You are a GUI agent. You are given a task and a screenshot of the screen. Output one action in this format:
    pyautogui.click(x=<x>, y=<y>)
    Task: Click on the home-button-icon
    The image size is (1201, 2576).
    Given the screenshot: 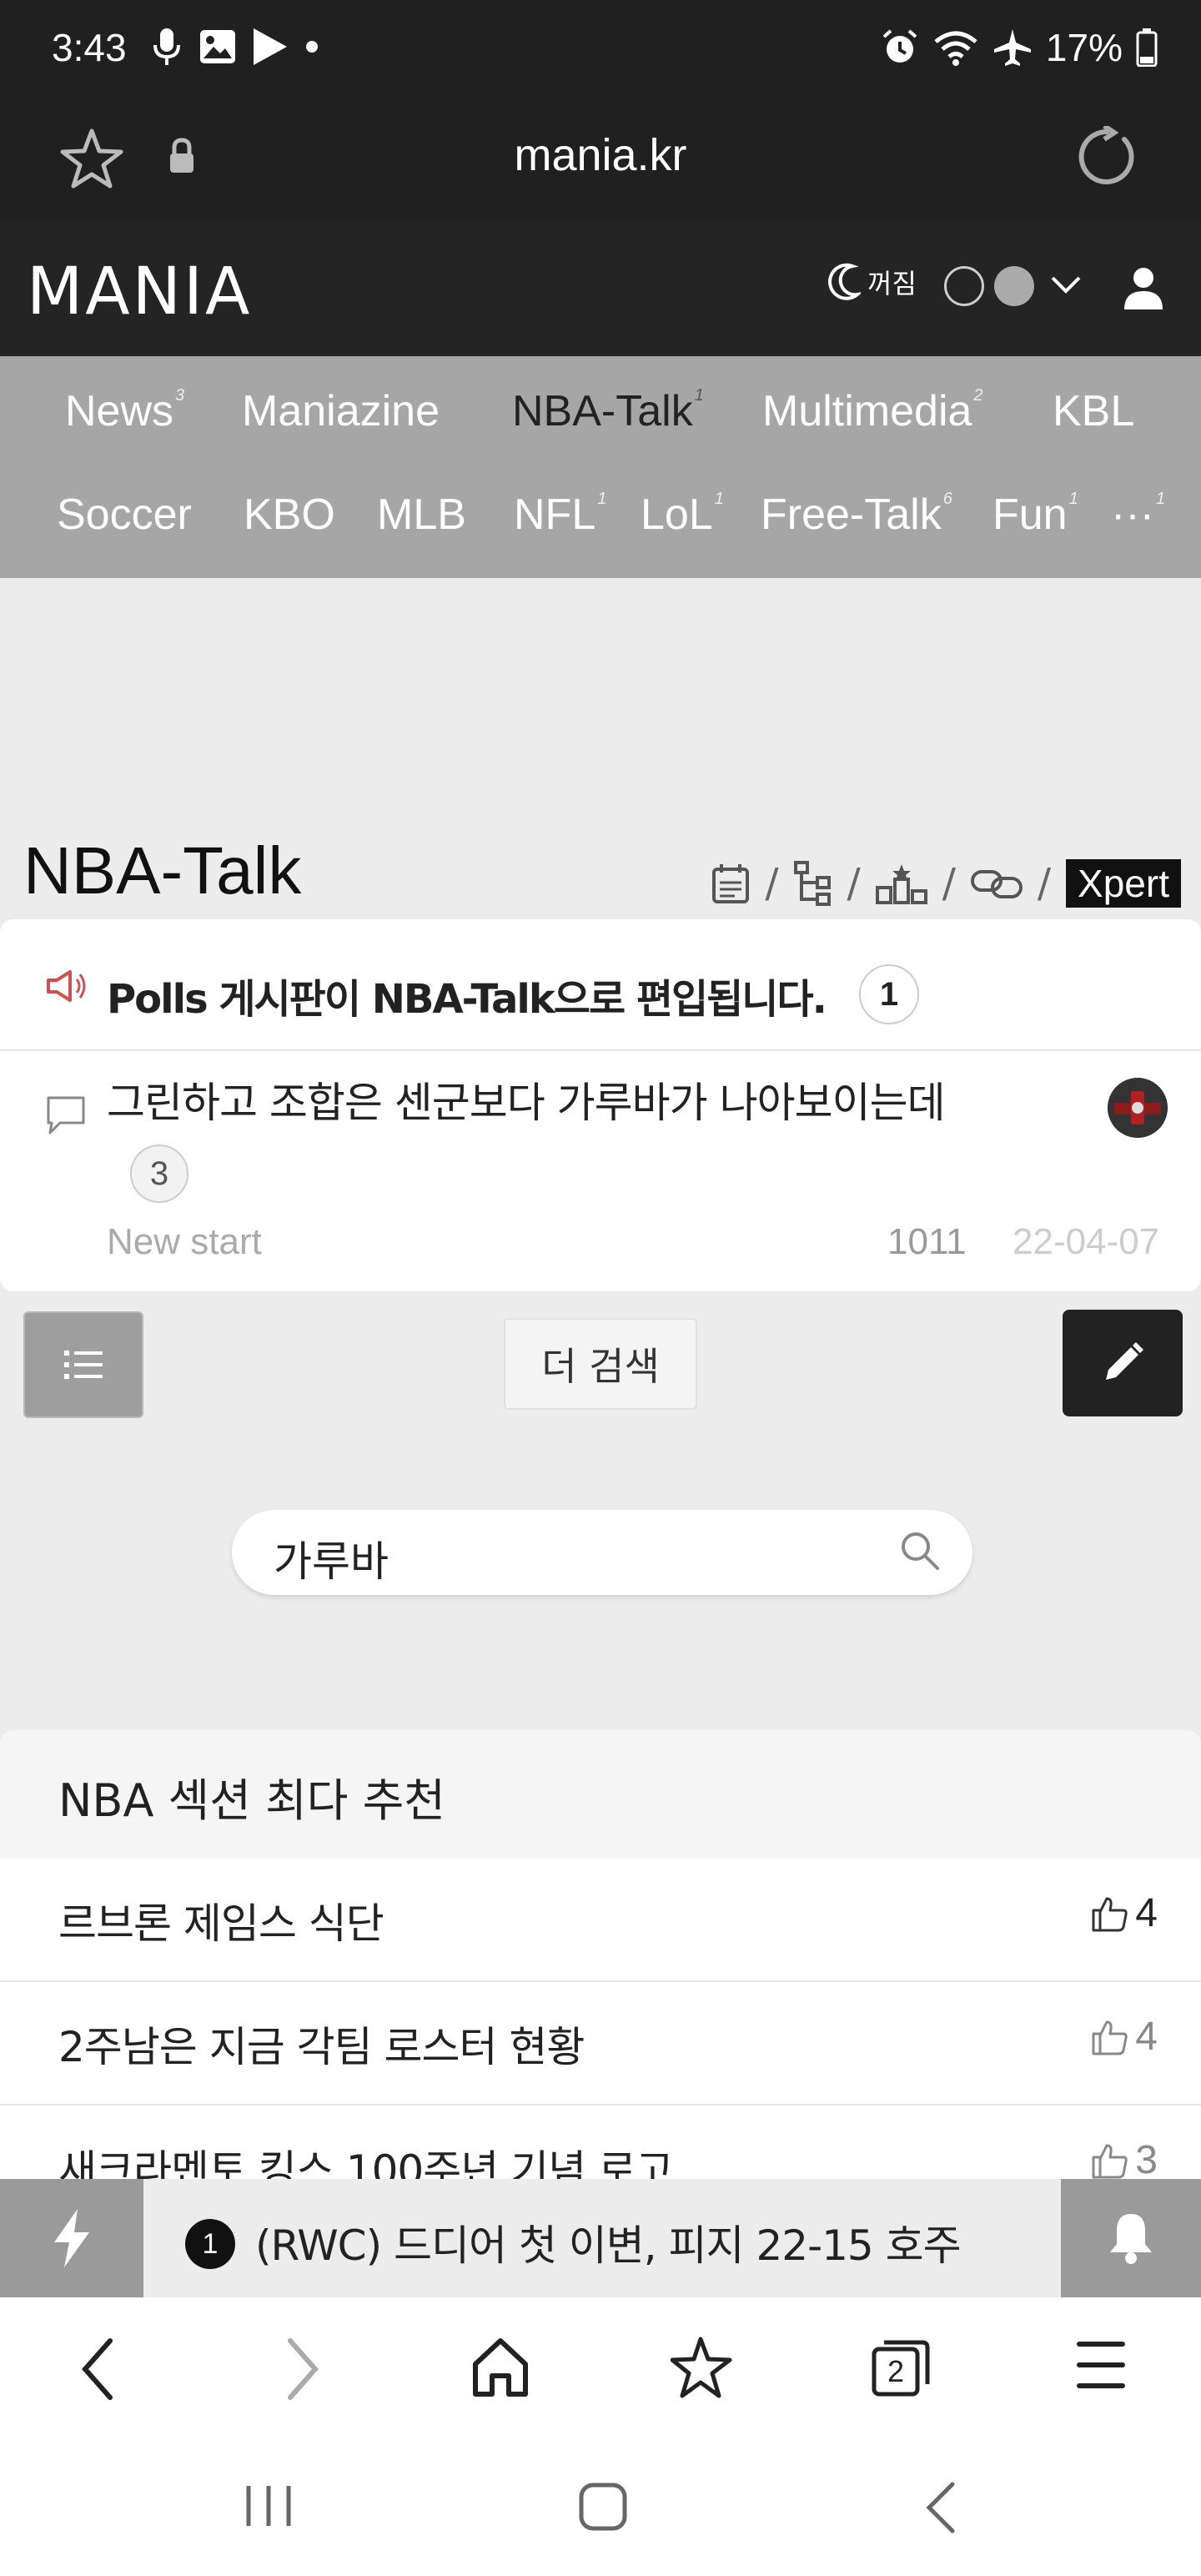 What is the action you would take?
    pyautogui.click(x=603, y=2507)
    